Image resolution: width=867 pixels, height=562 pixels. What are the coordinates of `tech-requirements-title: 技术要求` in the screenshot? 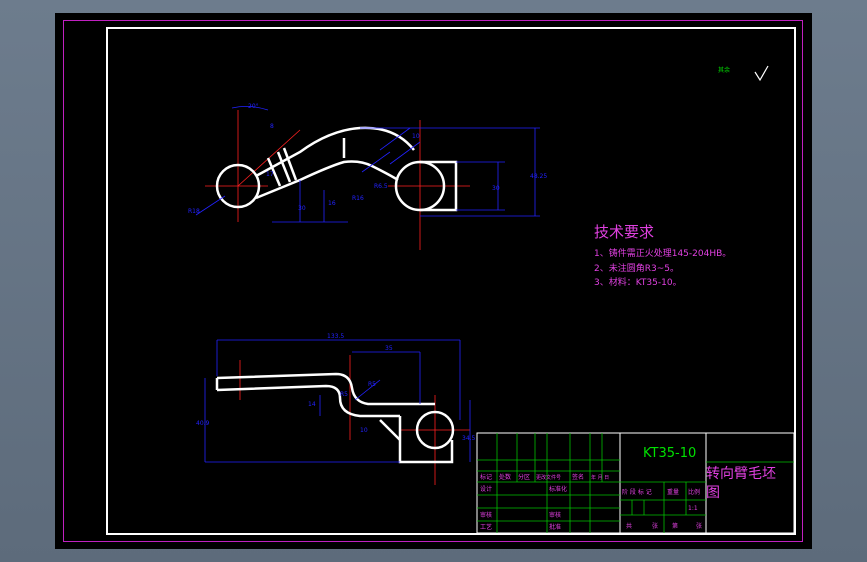 It's located at (624, 232).